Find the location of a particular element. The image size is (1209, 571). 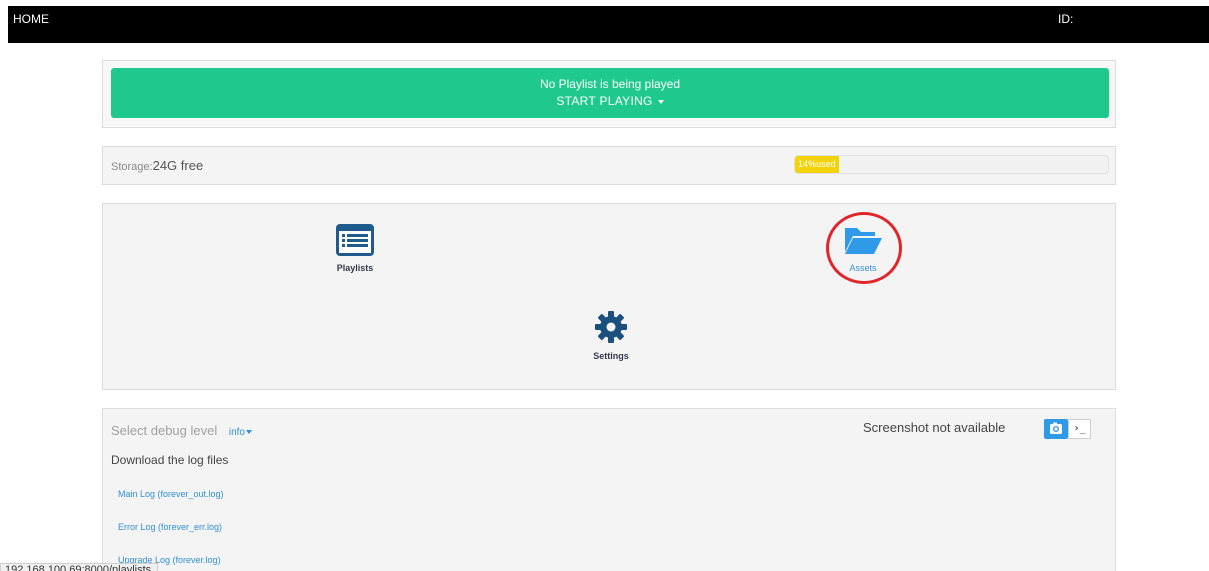

start-playing-label: START PLAYING is located at coordinates (610, 101).